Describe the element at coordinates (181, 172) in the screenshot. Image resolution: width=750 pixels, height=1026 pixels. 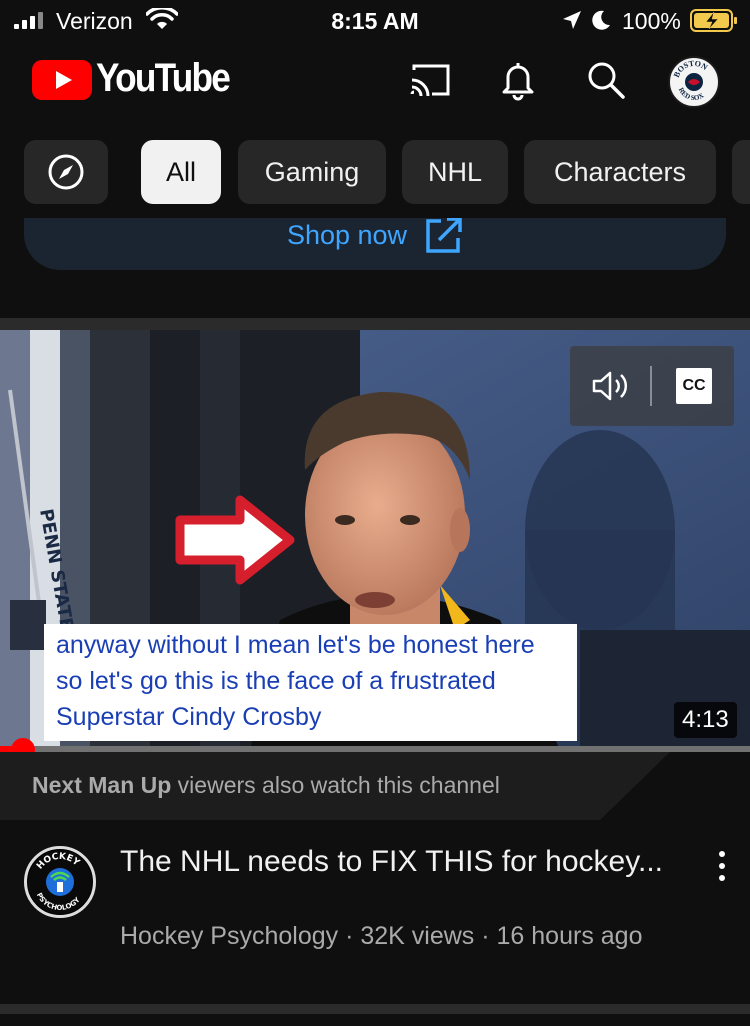
I see `chip-all: All` at that location.